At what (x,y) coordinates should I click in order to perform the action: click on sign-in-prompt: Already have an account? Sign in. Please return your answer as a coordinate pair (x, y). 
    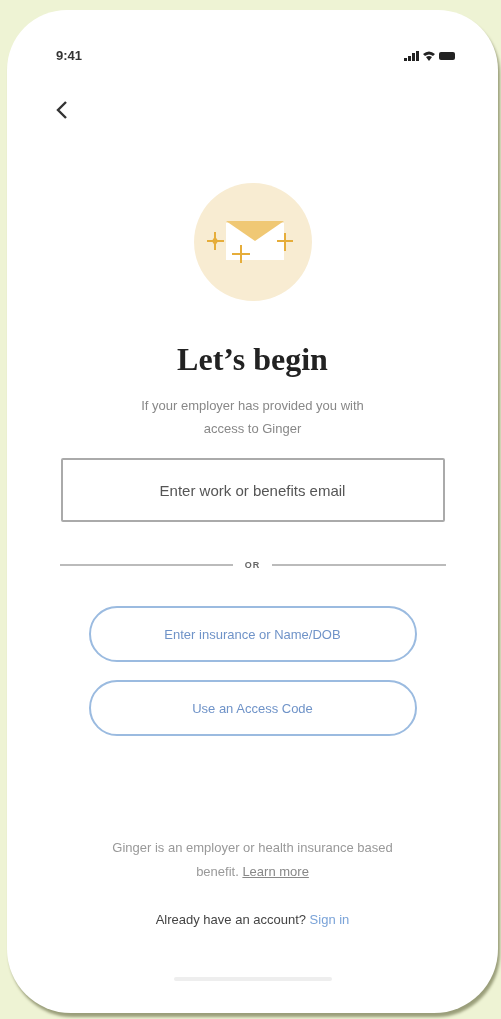
    Looking at the image, I should click on (252, 919).